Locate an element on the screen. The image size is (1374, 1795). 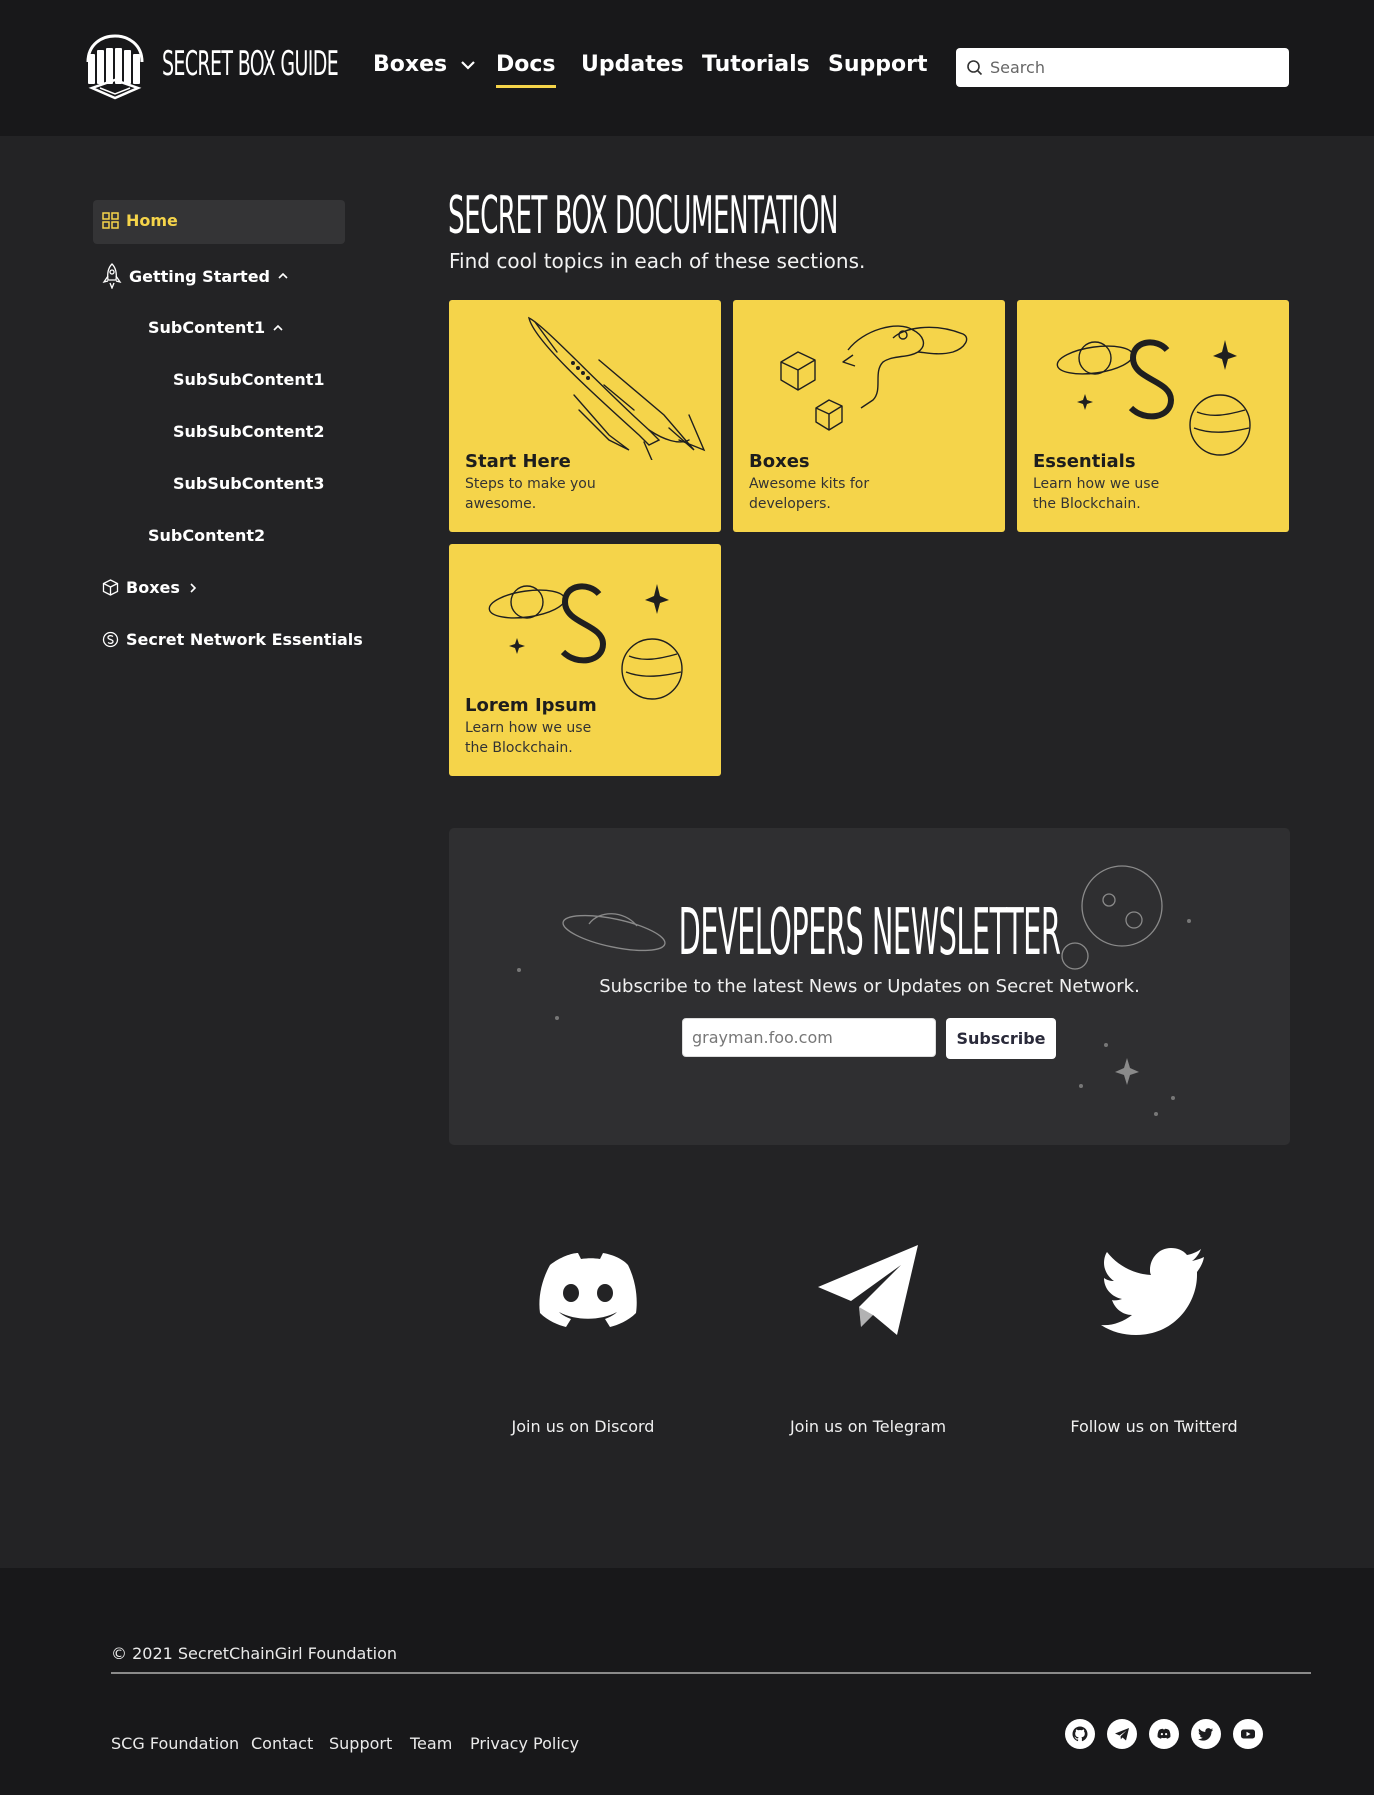
footer-telegram-button is located at coordinates (1122, 1734).